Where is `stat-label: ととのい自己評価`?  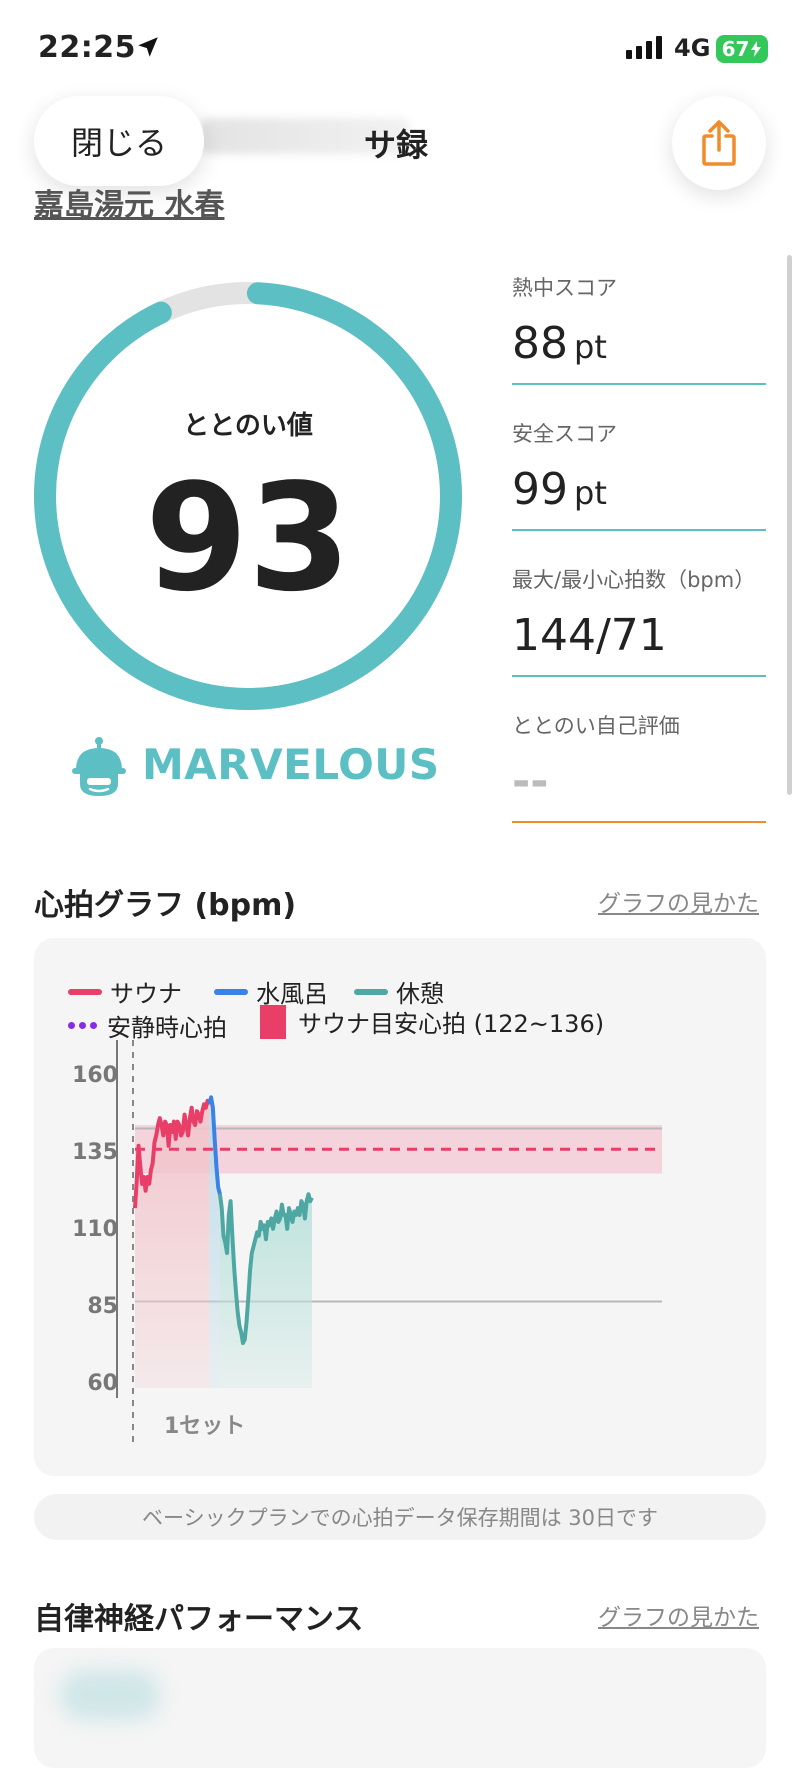
stat-label: ととのい自己評価 is located at coordinates (596, 726).